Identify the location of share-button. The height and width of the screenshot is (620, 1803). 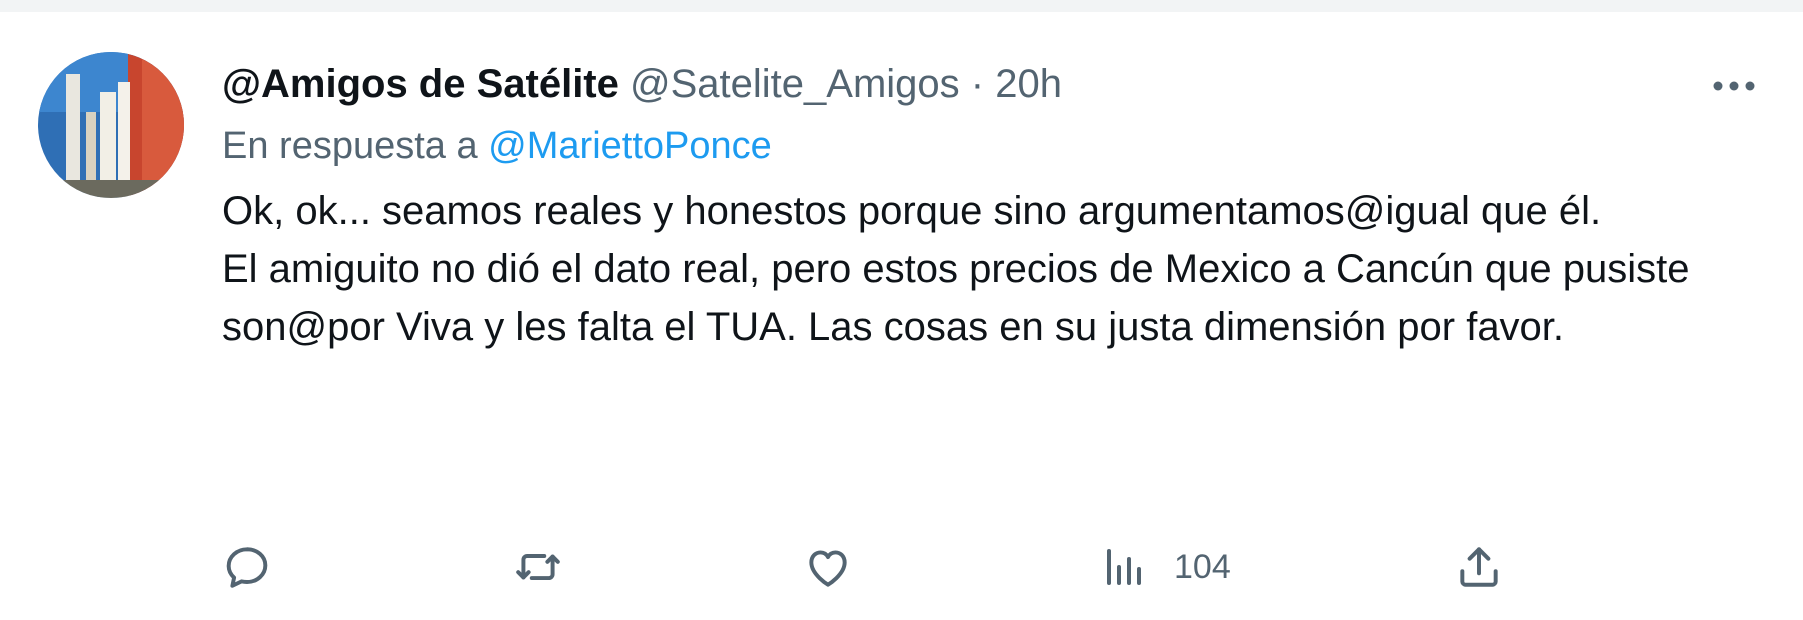
(1479, 567).